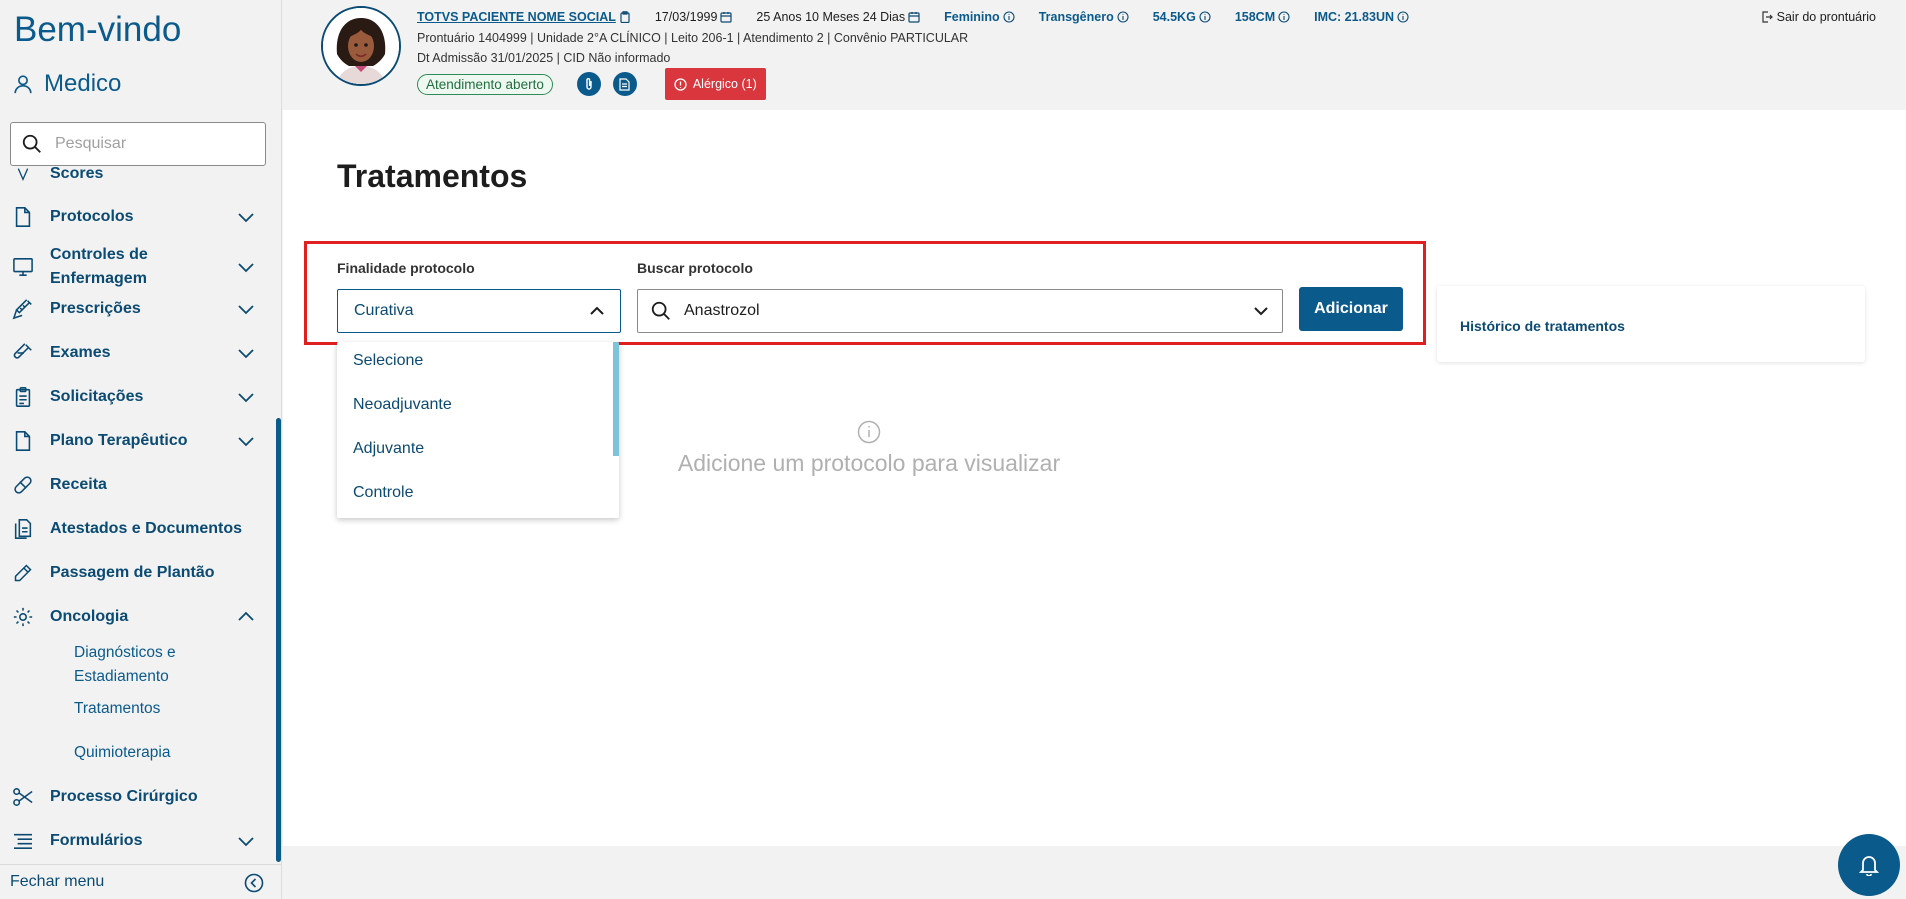 This screenshot has width=1906, height=899. What do you see at coordinates (680, 84) in the screenshot?
I see `alert-icon` at bounding box center [680, 84].